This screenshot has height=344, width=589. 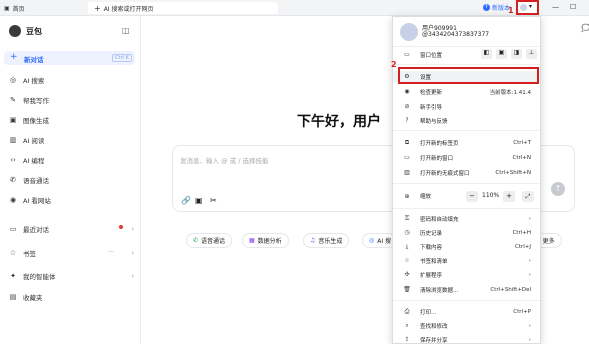 I want to click on sidebar-item: ▥ AI 阅读, so click(x=71, y=140).